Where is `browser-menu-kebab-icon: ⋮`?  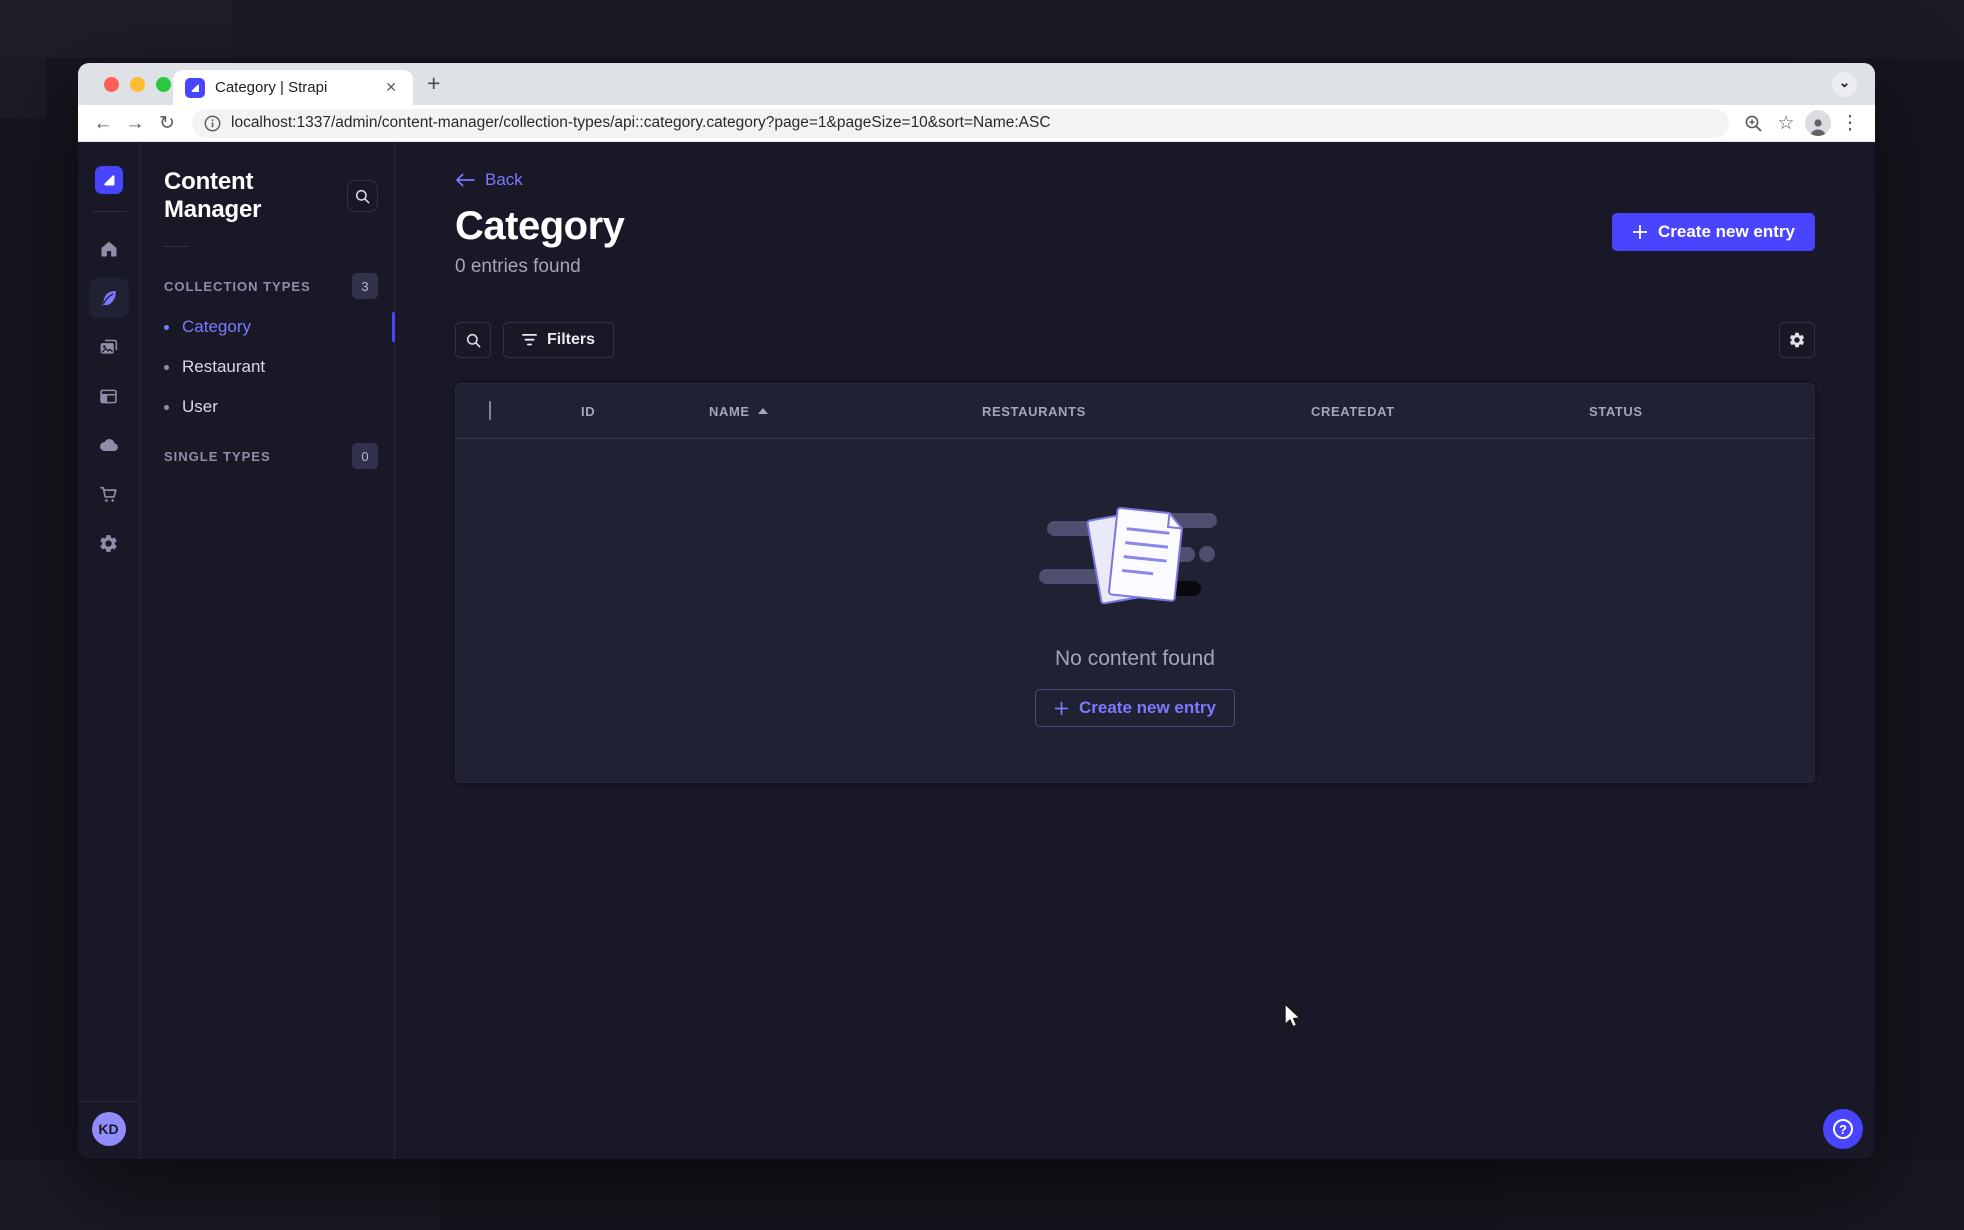
browser-menu-kebab-icon: ⋮ is located at coordinates (1850, 123).